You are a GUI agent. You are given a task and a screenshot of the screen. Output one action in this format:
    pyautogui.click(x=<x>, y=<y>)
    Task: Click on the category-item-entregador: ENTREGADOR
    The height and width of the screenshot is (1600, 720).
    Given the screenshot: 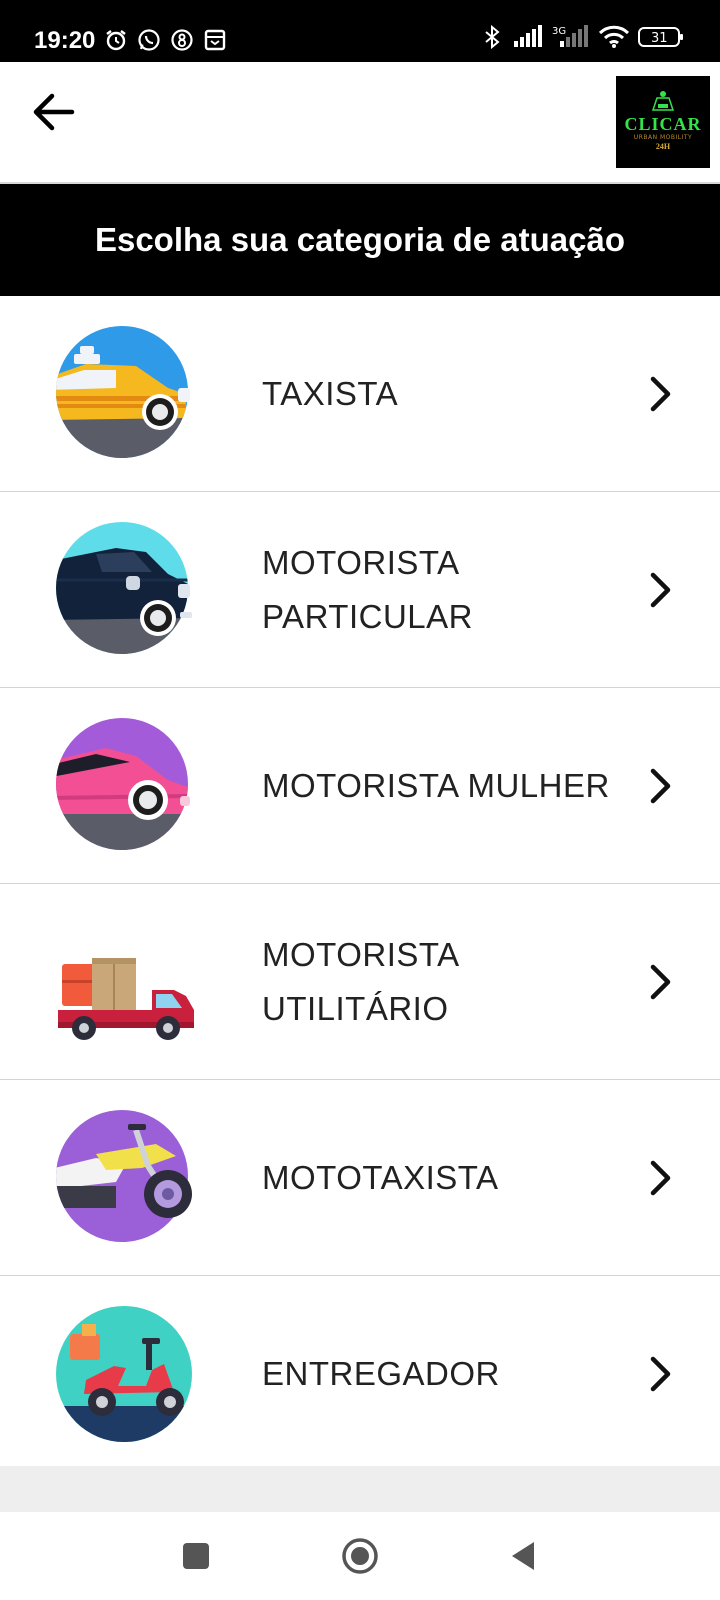 What is the action you would take?
    pyautogui.click(x=360, y=1374)
    